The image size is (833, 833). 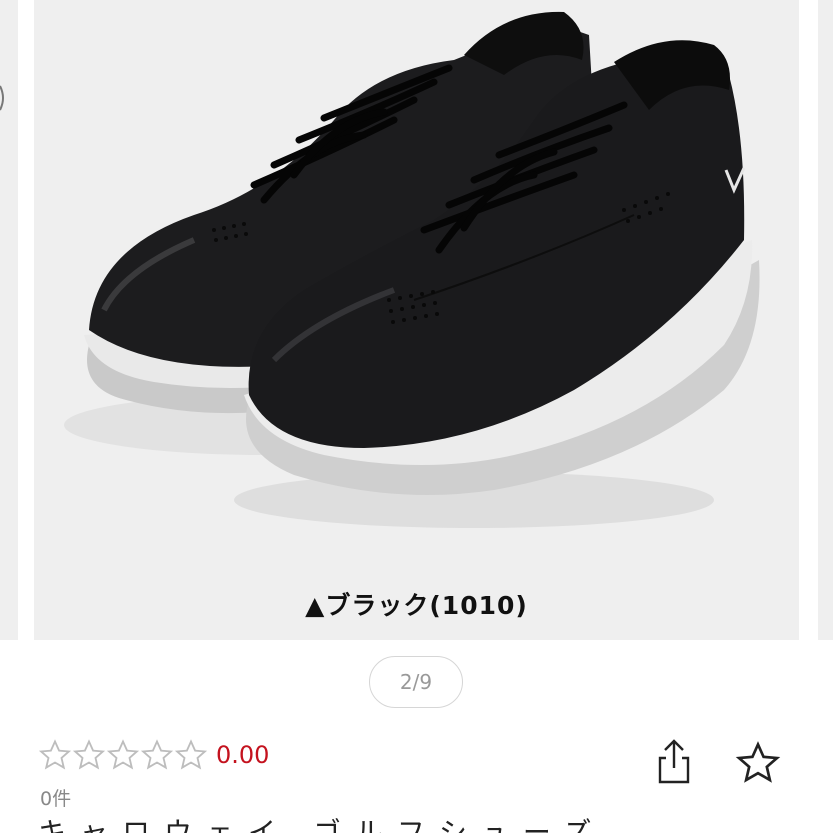 I want to click on rating-row: 0.00, so click(x=153, y=755).